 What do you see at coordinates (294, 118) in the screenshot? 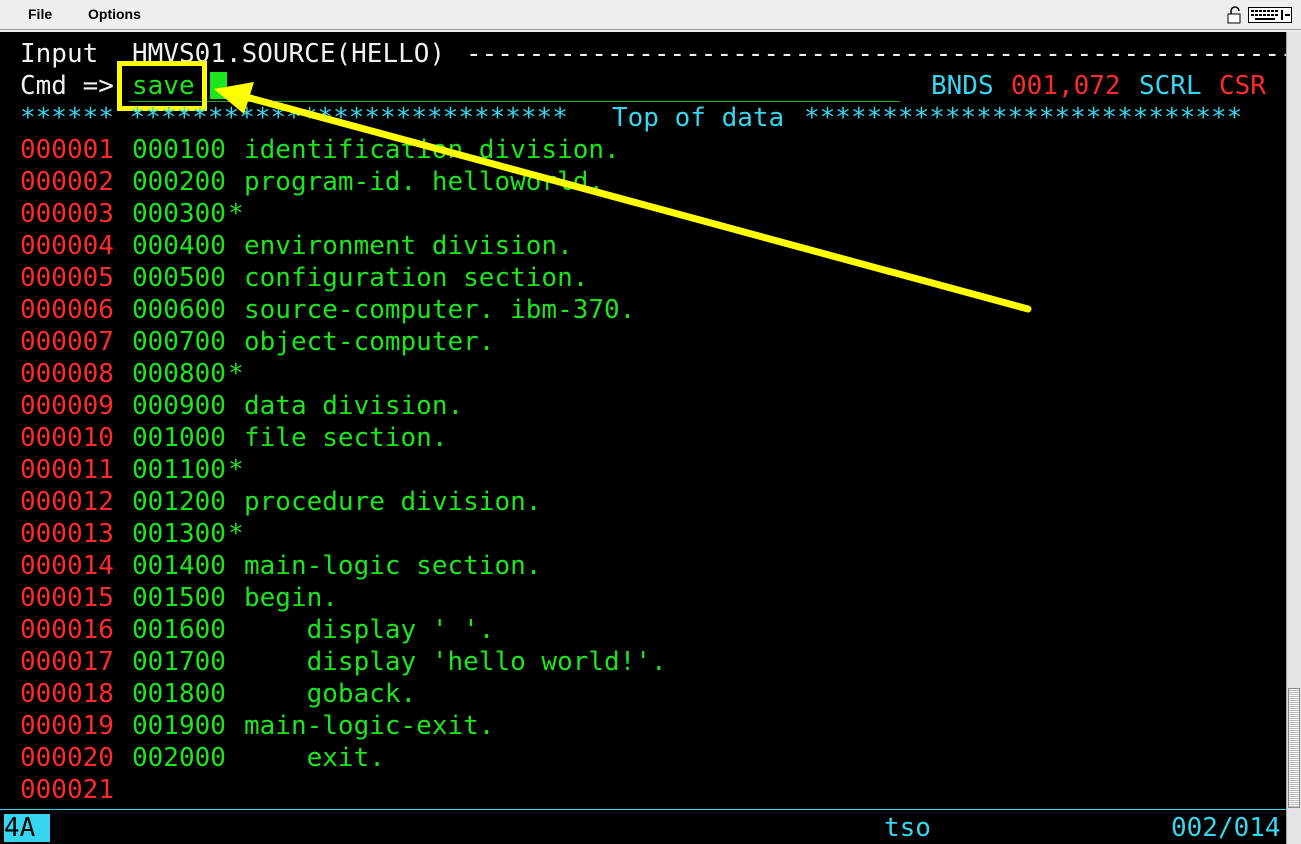
I see `top-of-data-stars-left: ****** ****************************` at bounding box center [294, 118].